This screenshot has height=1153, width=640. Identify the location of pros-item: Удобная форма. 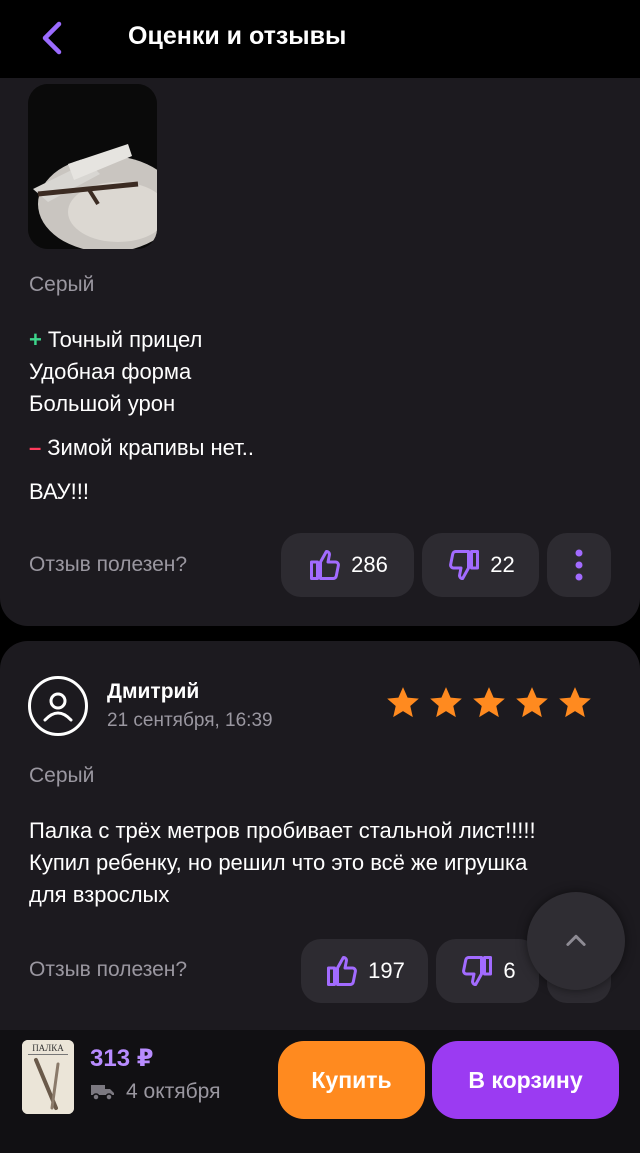
(110, 371).